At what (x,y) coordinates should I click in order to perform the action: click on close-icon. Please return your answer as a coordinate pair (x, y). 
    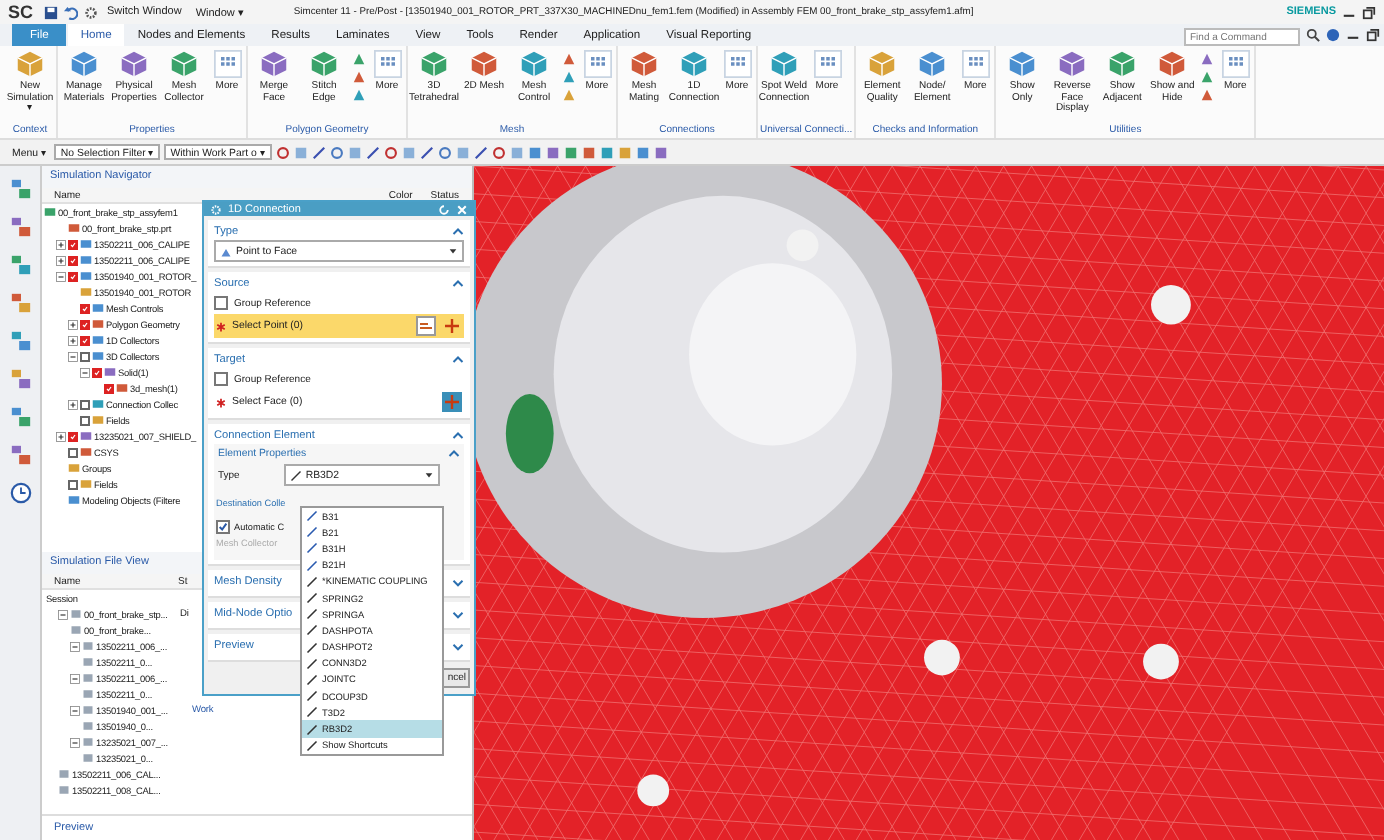
    Looking at the image, I should click on (462, 209).